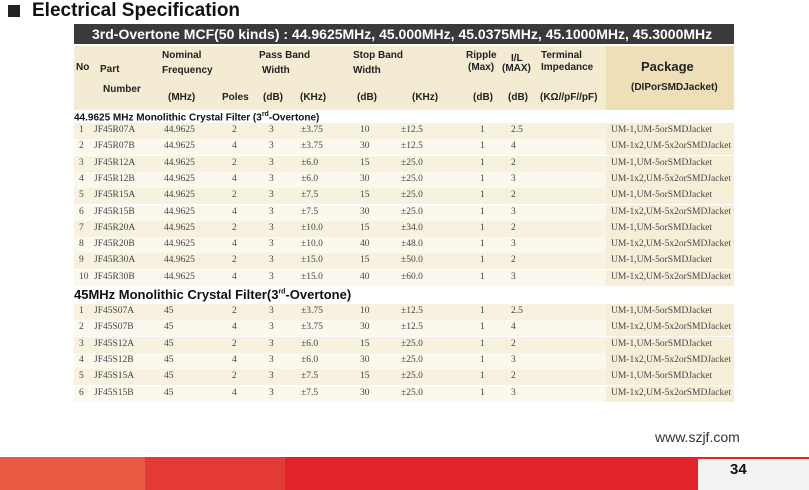 The image size is (809, 490). I want to click on cell-pass-khz: ±7.5, so click(310, 376).